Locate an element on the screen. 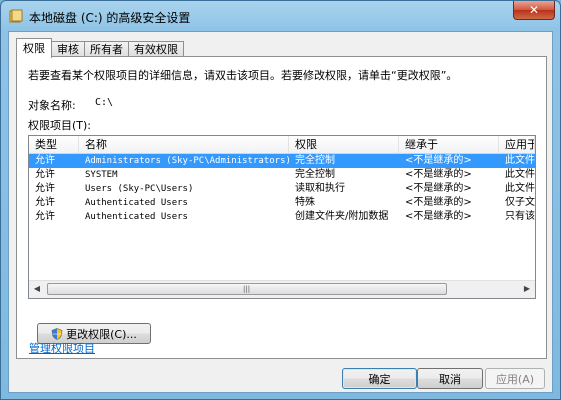  scroll-right-icon: ▶ is located at coordinates (527, 289).